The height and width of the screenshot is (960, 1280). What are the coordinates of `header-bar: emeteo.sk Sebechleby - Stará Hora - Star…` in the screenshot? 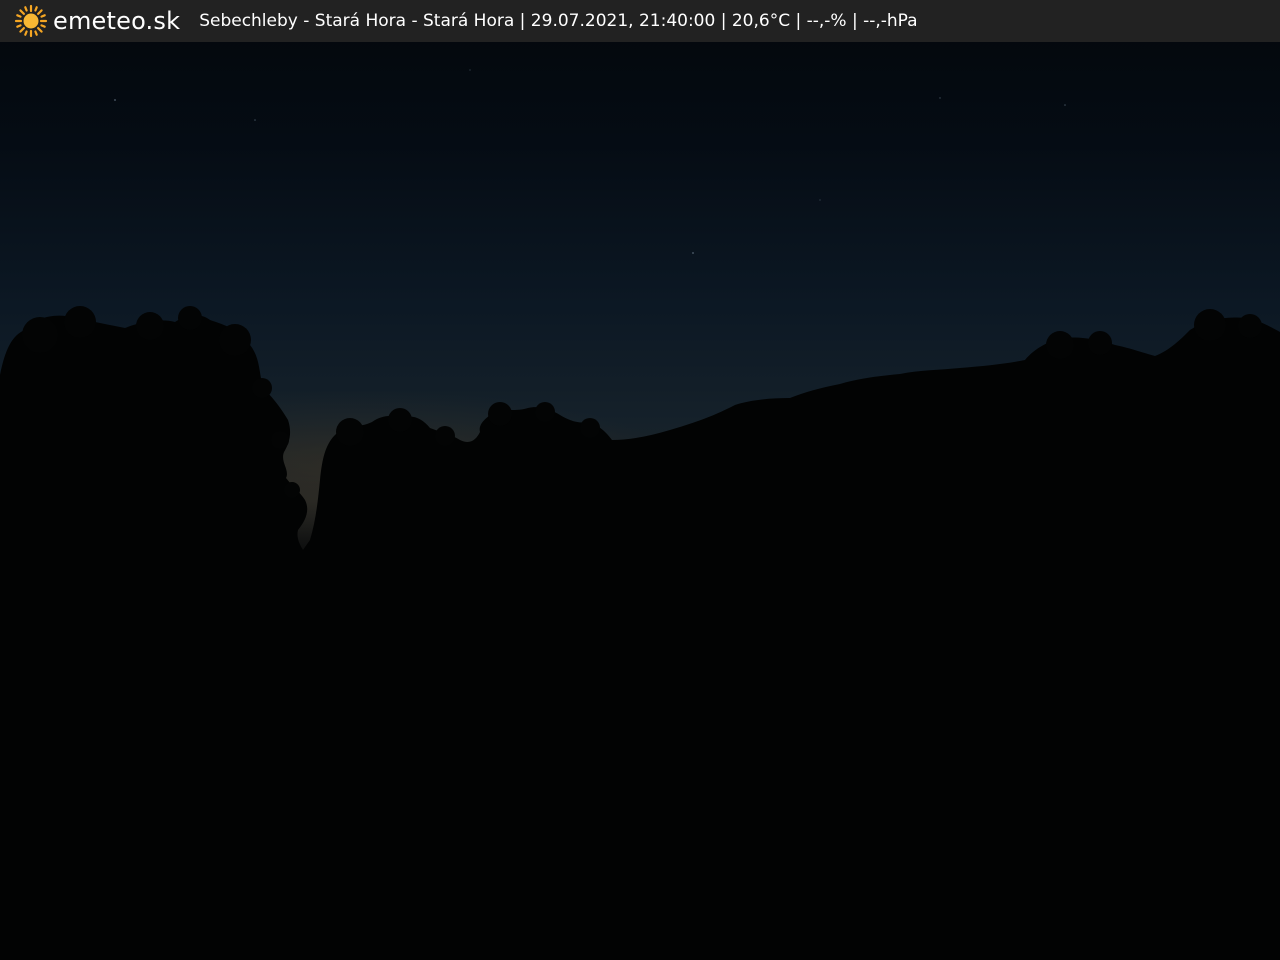 It's located at (640, 21).